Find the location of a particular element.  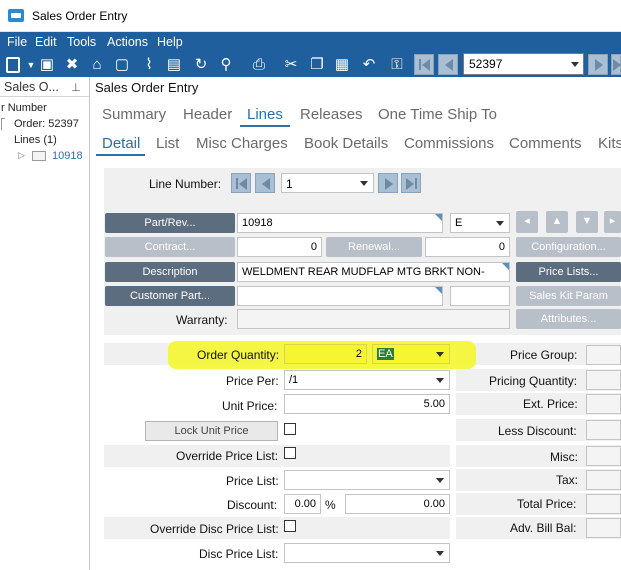

print-icon: ⎙ is located at coordinates (259, 65).